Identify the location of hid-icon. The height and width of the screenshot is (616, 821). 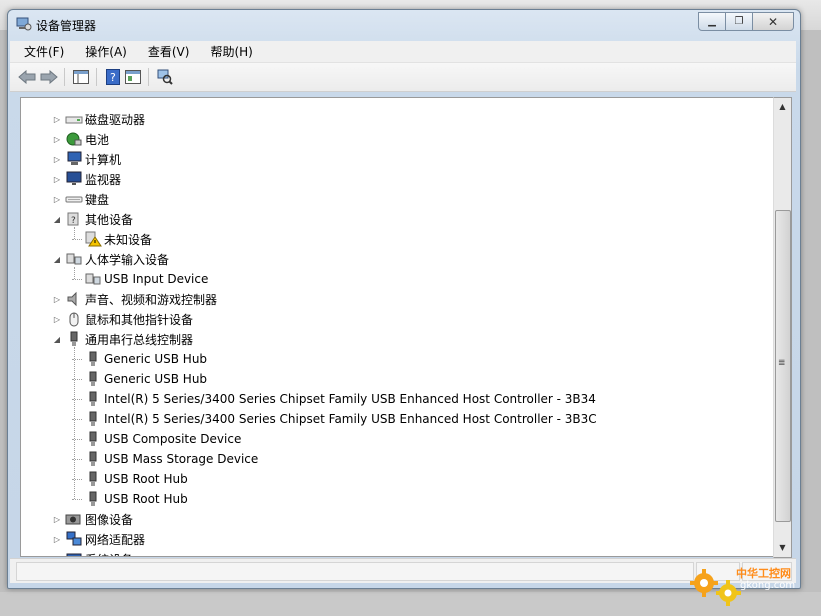
(74, 259).